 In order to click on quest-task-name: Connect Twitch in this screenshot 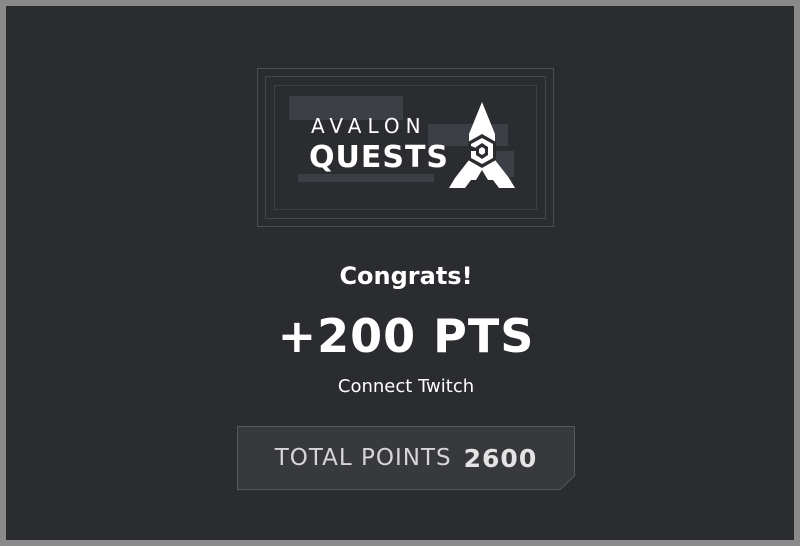, I will do `click(406, 386)`.